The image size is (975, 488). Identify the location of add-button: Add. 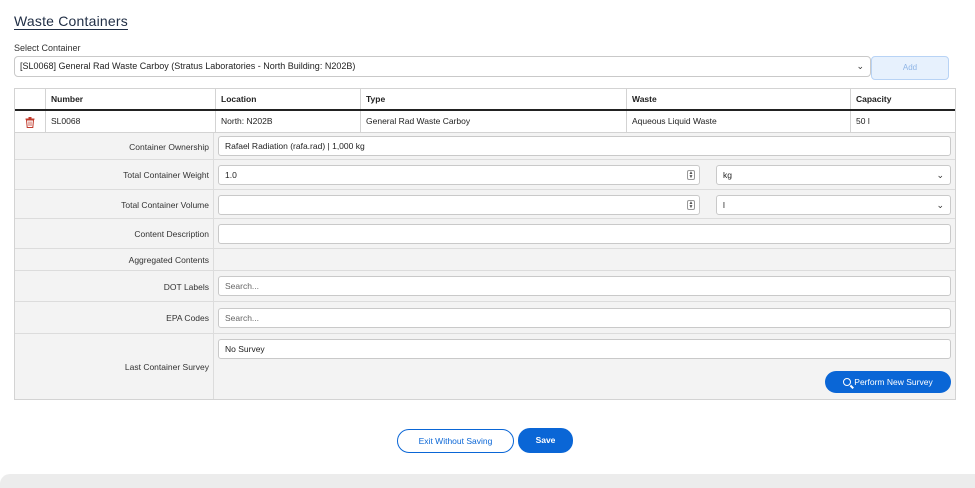
(910, 68).